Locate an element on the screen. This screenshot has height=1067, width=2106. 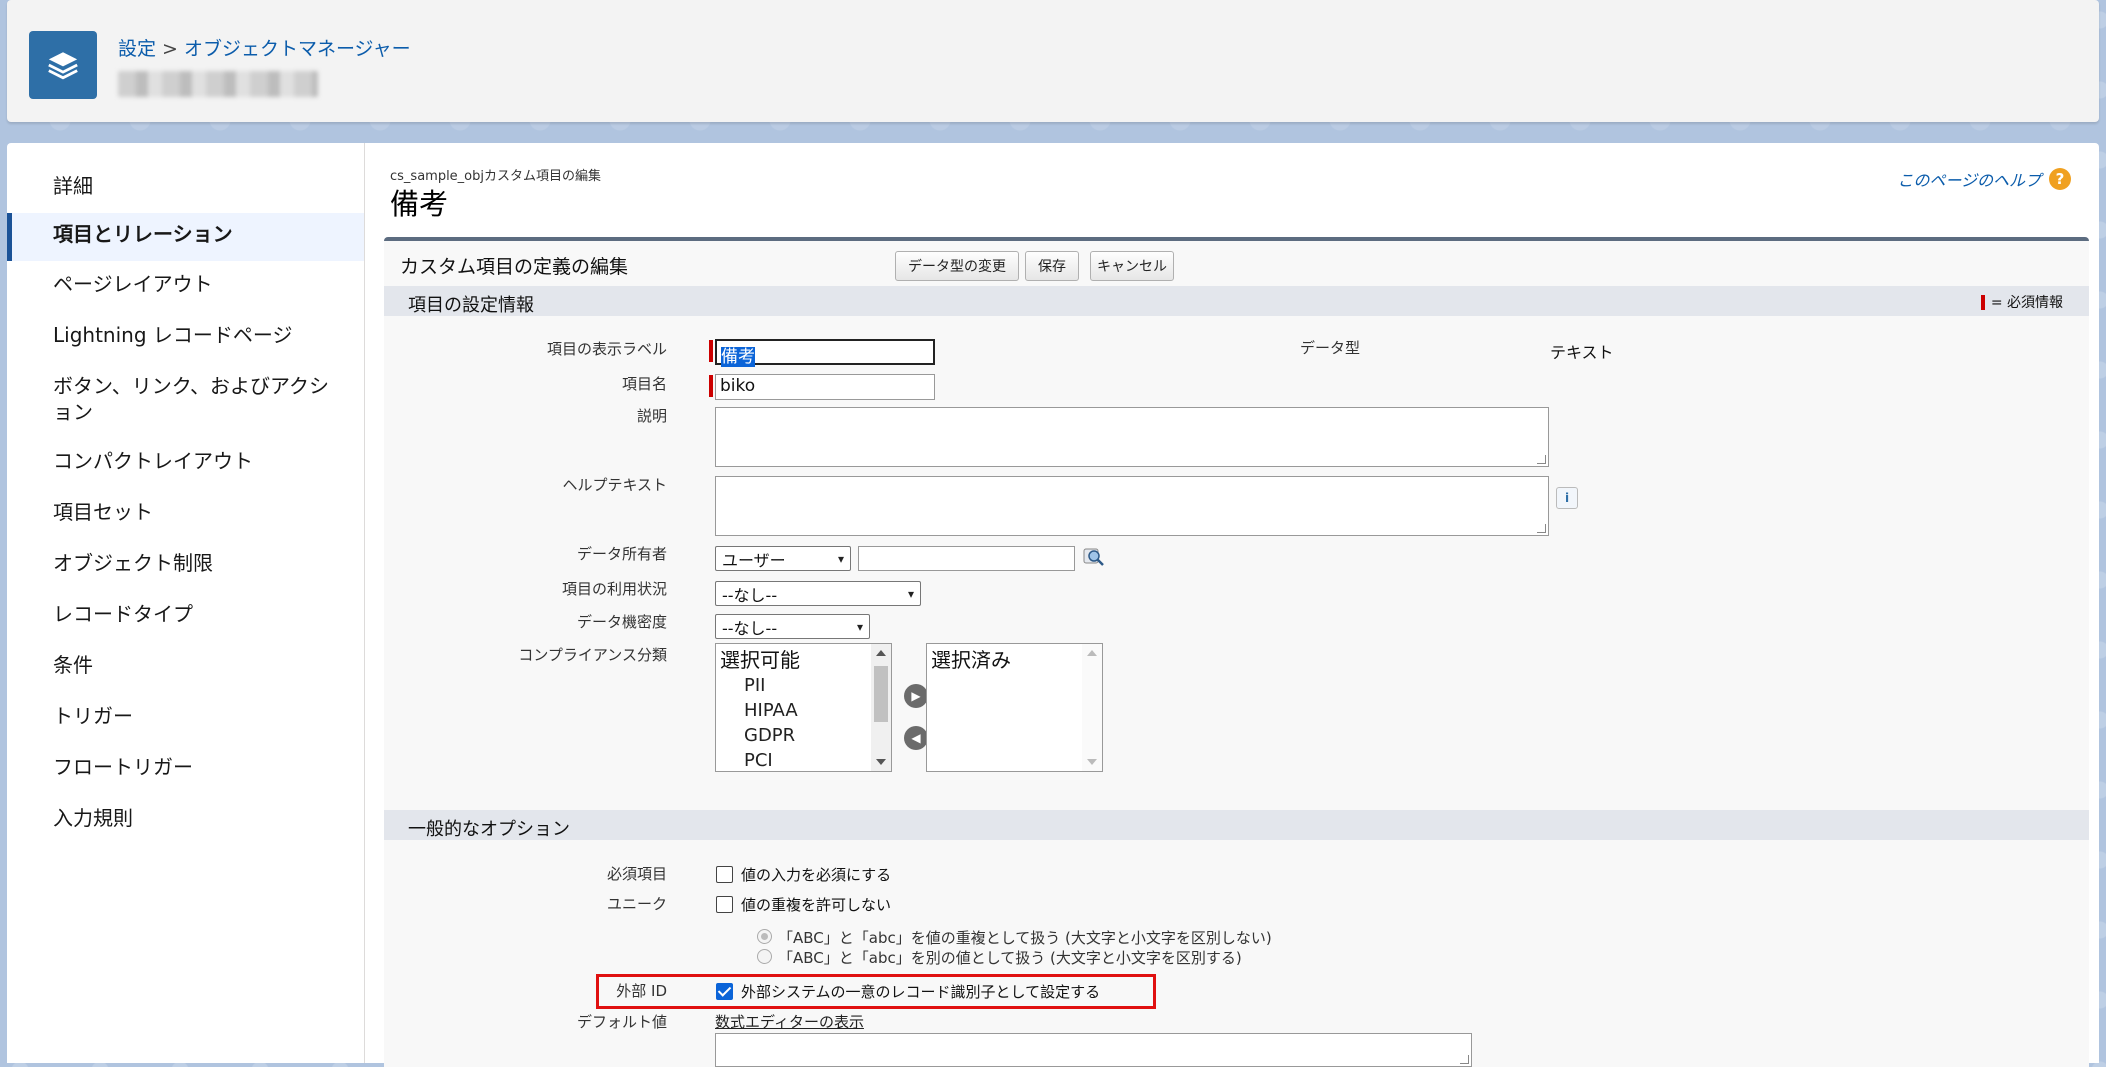
data-owner-type-select: ユーザー ▾ is located at coordinates (783, 558).